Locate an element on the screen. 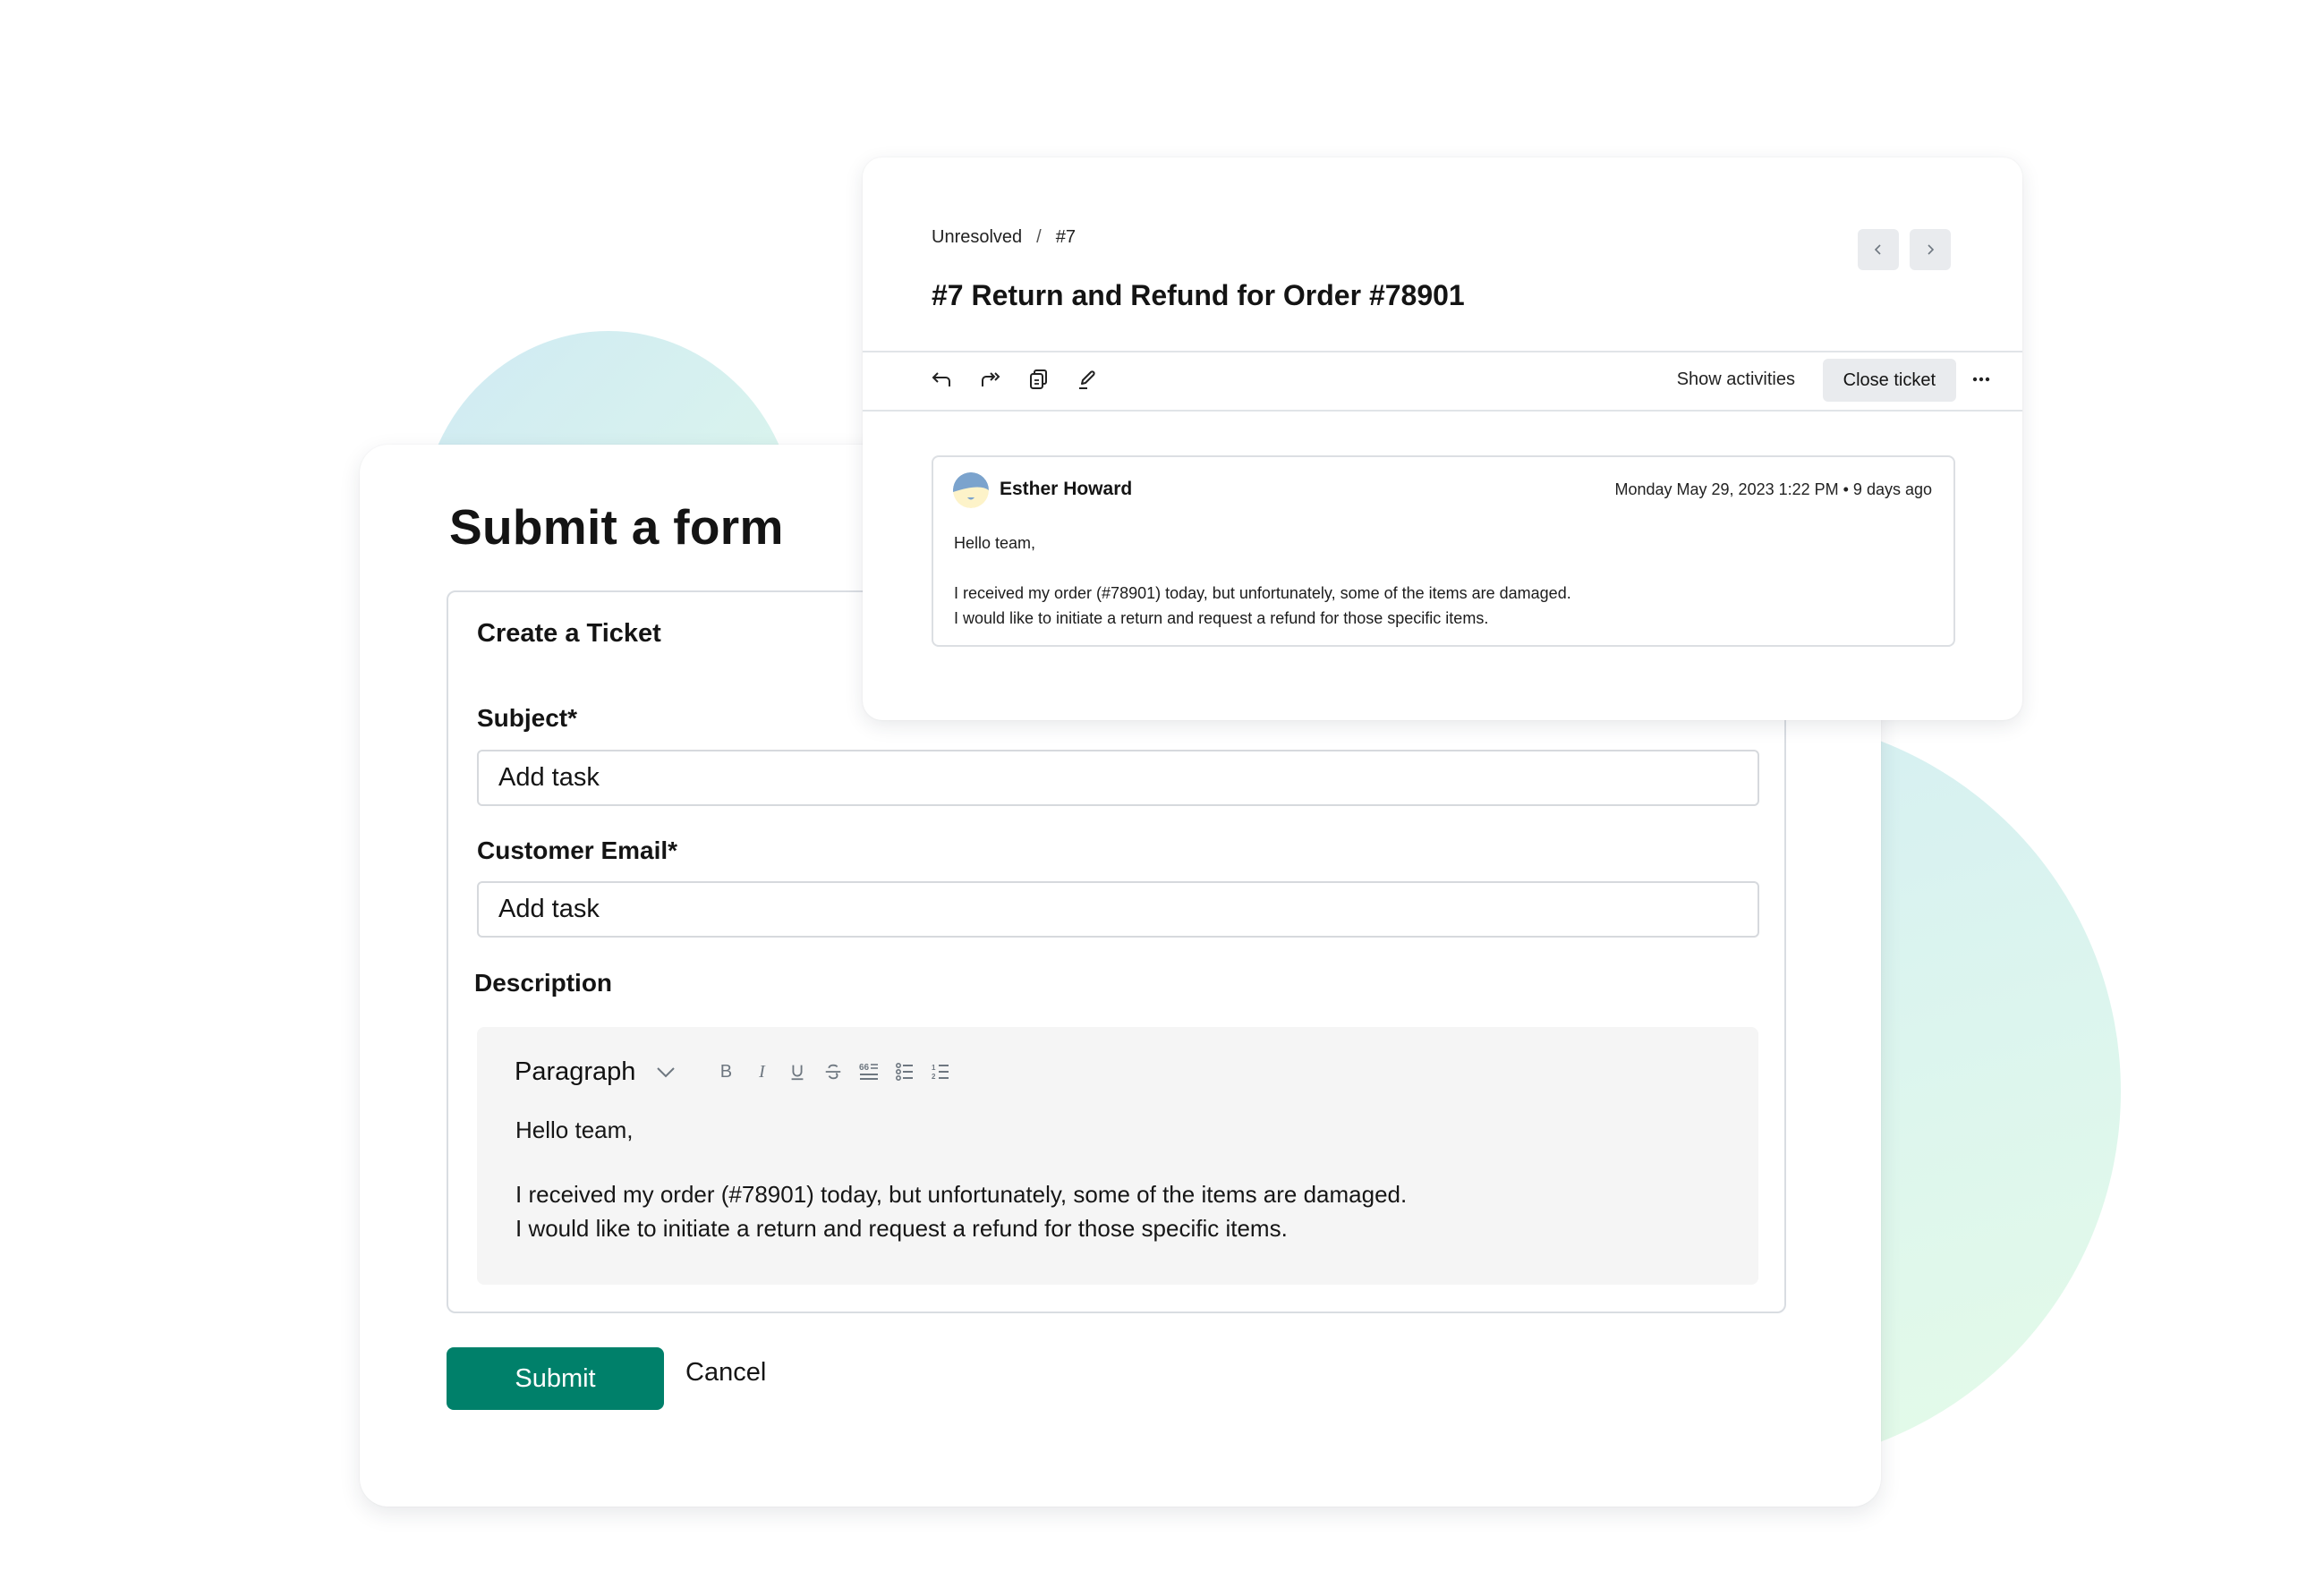 The height and width of the screenshot is (1596, 2298). editor-toolbar: Paragraph B I 66 1 2 is located at coordinates (733, 1072).